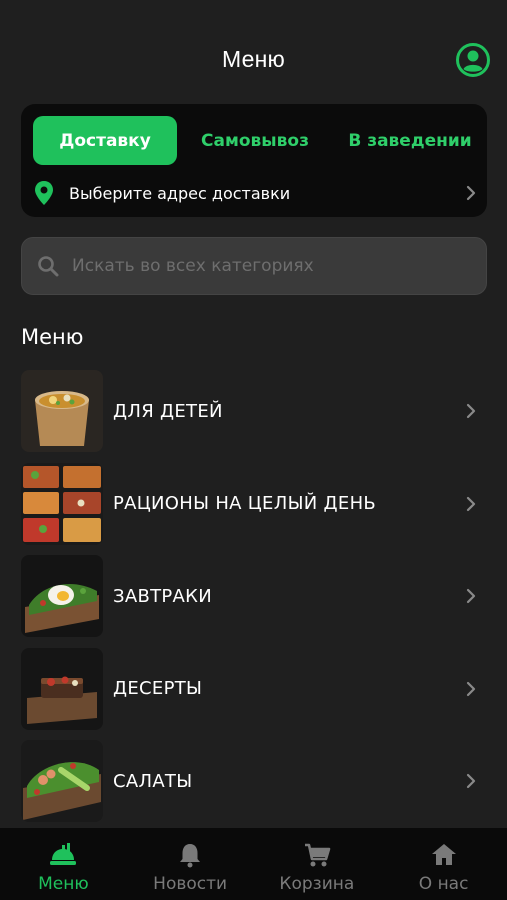  What do you see at coordinates (48, 266) in the screenshot?
I see `search-icon` at bounding box center [48, 266].